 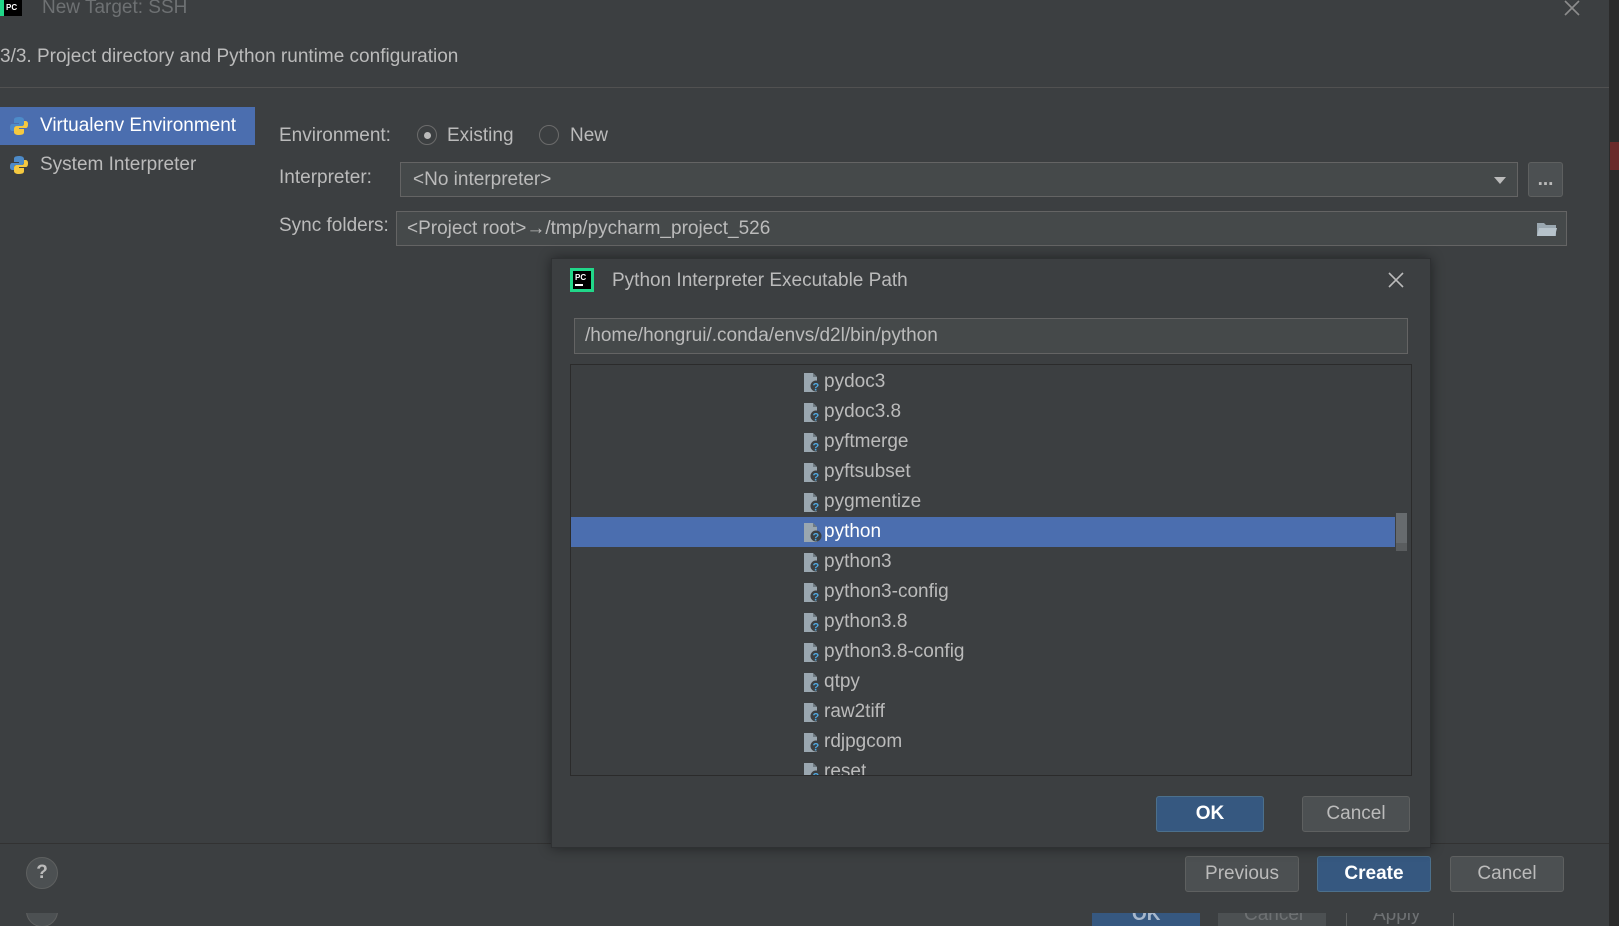 I want to click on radio-existing-label: Existing, so click(x=480, y=136).